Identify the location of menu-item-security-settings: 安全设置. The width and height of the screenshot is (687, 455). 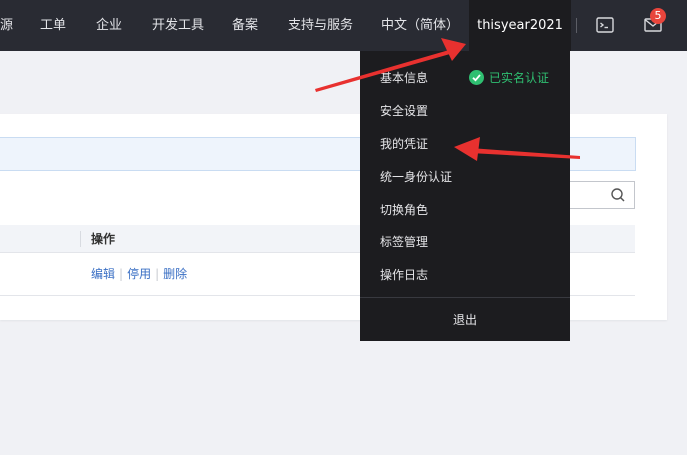
(404, 111).